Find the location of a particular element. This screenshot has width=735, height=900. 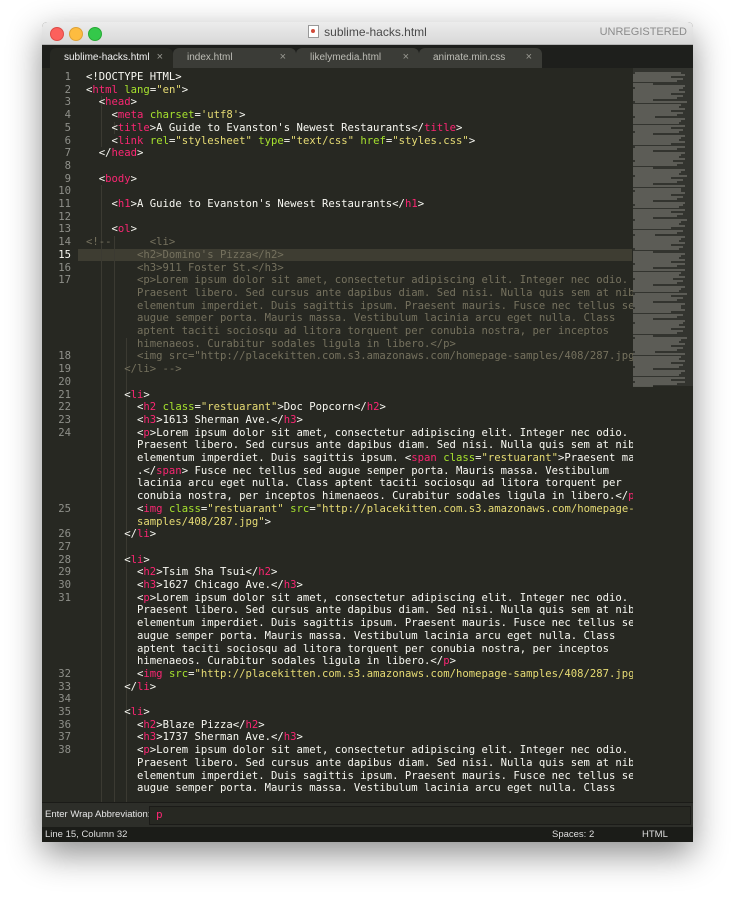

line-number: 33 is located at coordinates (64, 686).